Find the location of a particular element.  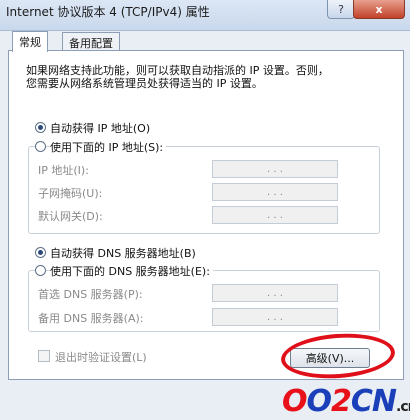

watermark-part-4: CN is located at coordinates (373, 401).